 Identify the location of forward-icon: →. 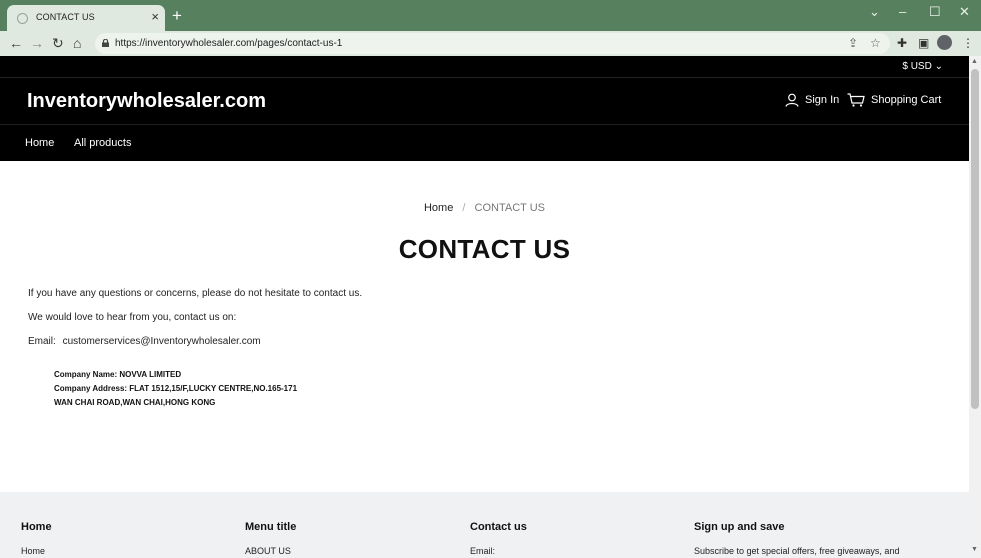
(37, 43).